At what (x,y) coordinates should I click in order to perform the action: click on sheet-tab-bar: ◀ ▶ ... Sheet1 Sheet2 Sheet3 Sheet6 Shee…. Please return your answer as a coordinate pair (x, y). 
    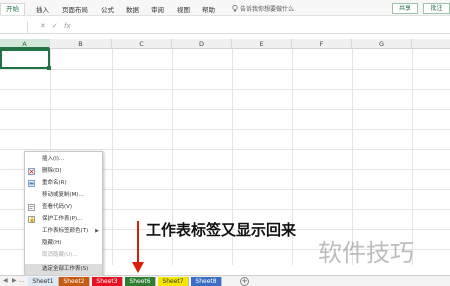
    Looking at the image, I should click on (225, 280).